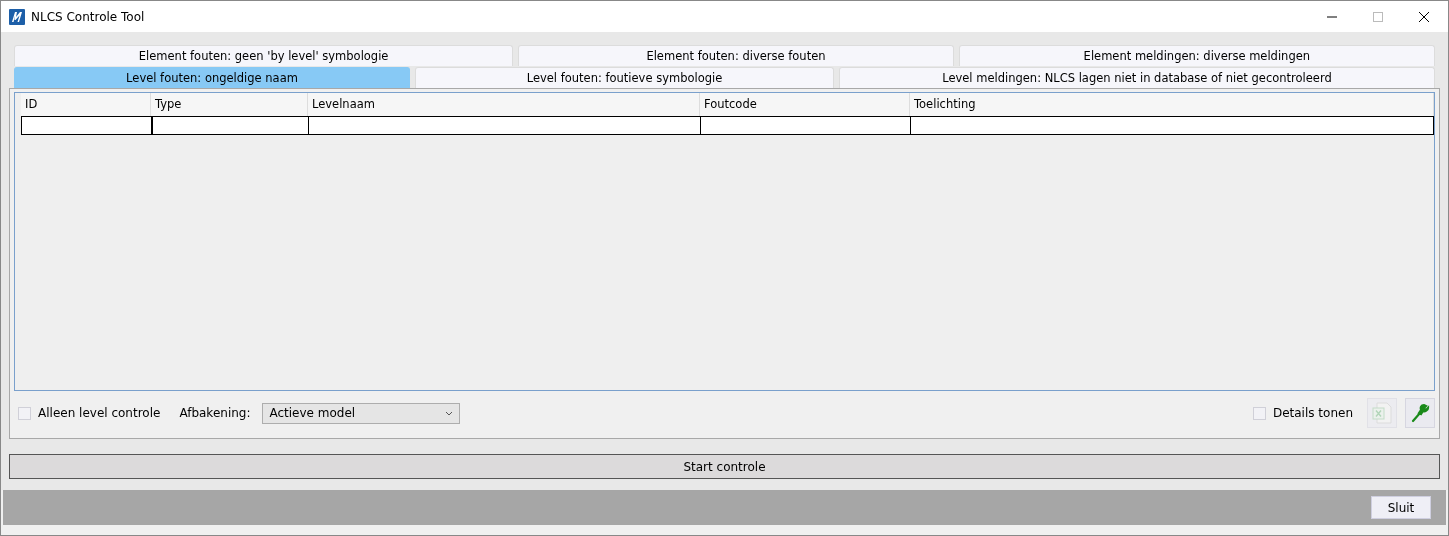 The width and height of the screenshot is (1449, 536). Describe the element at coordinates (449, 413) in the screenshot. I see `caret-icon` at that location.